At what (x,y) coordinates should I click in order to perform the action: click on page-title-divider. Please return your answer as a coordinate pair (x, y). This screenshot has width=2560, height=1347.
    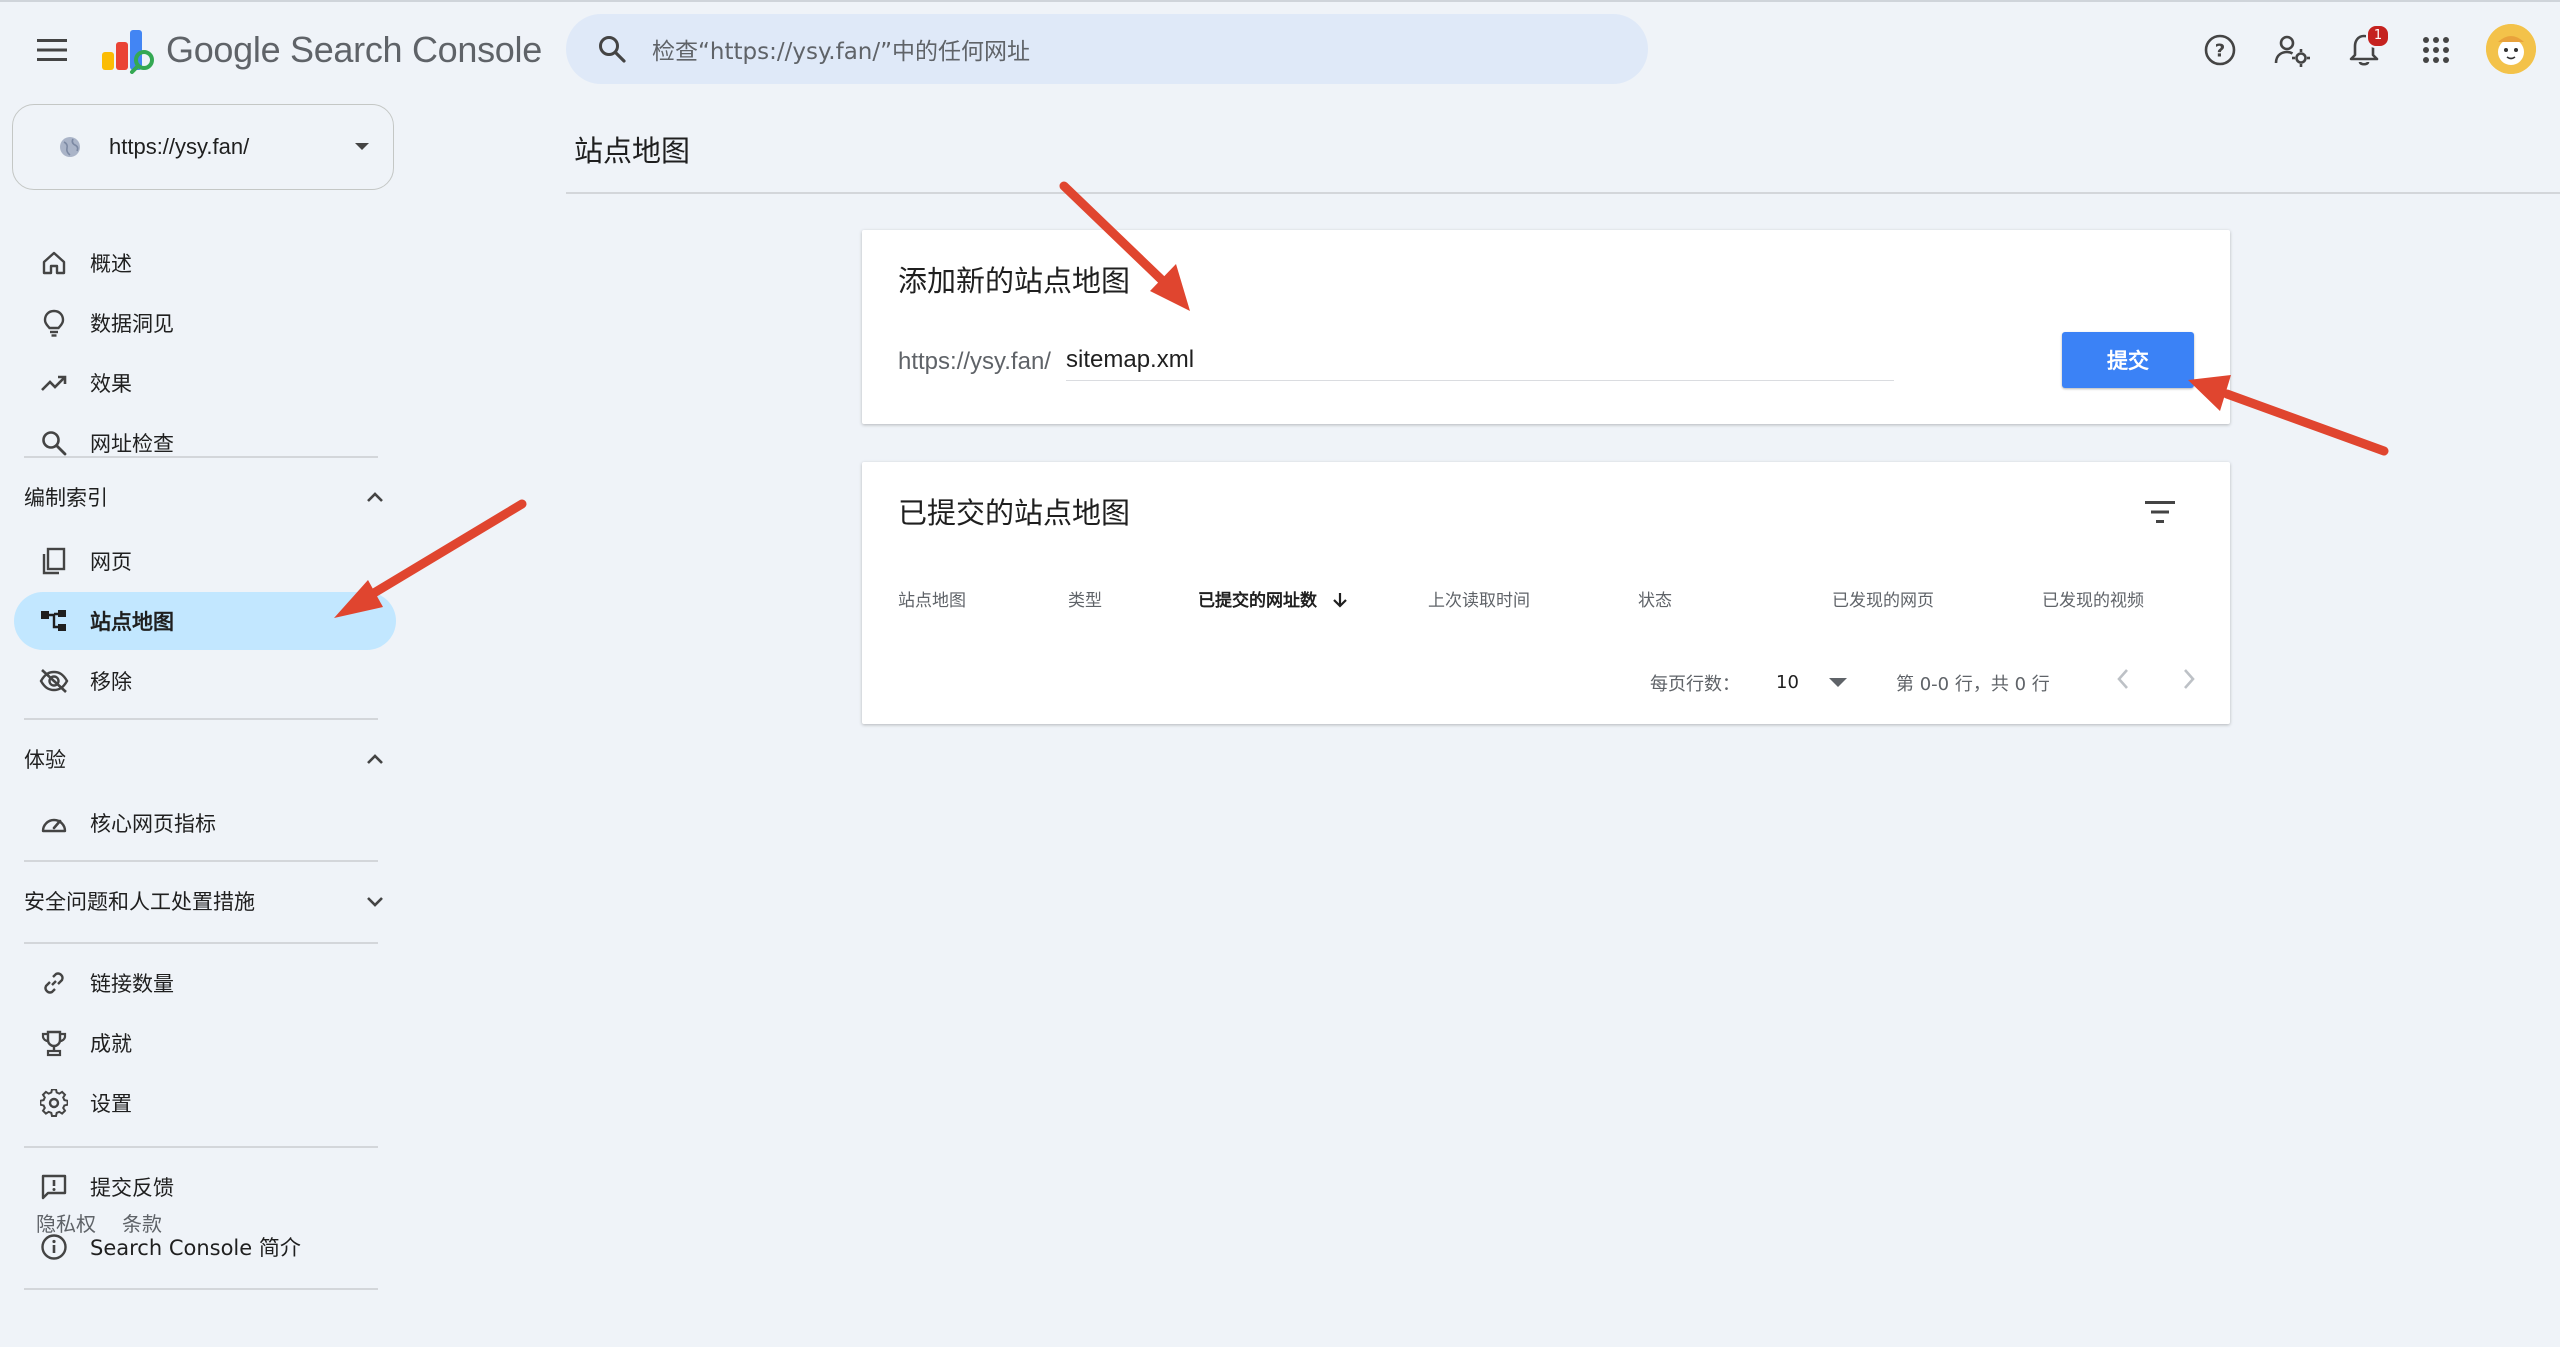
    Looking at the image, I should click on (1563, 193).